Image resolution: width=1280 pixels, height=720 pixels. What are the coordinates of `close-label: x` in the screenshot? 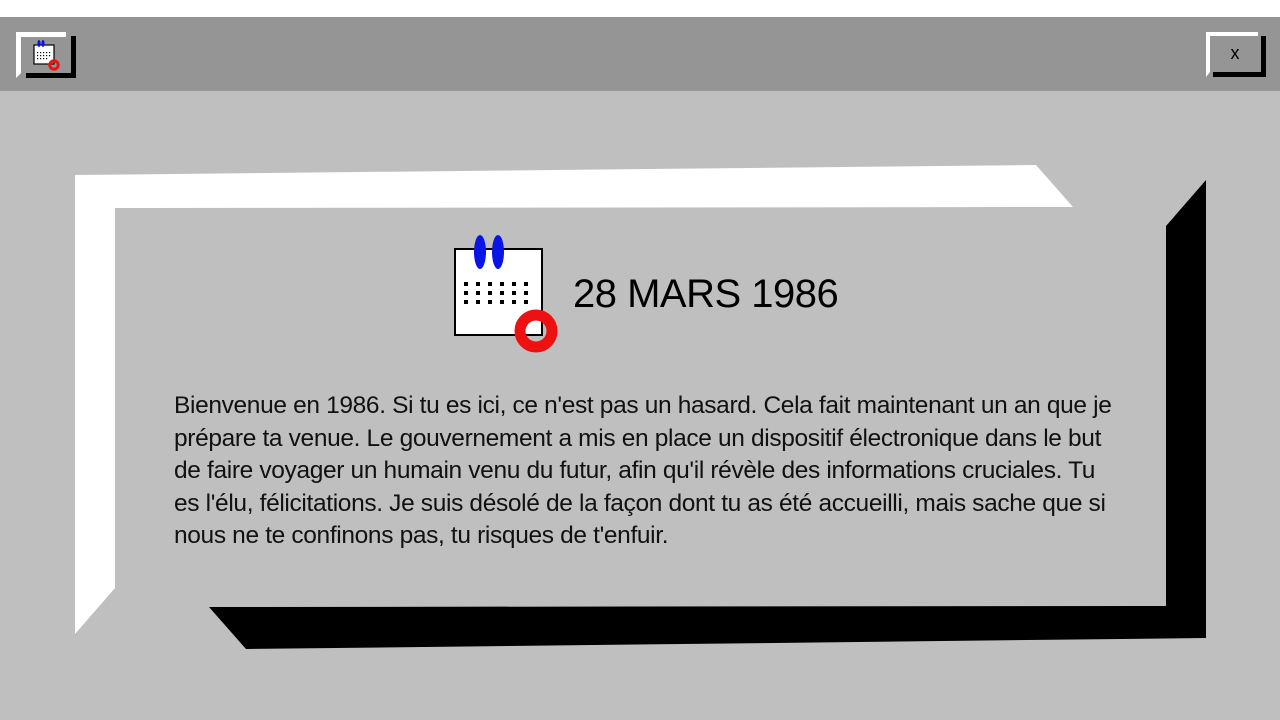 It's located at (1235, 53).